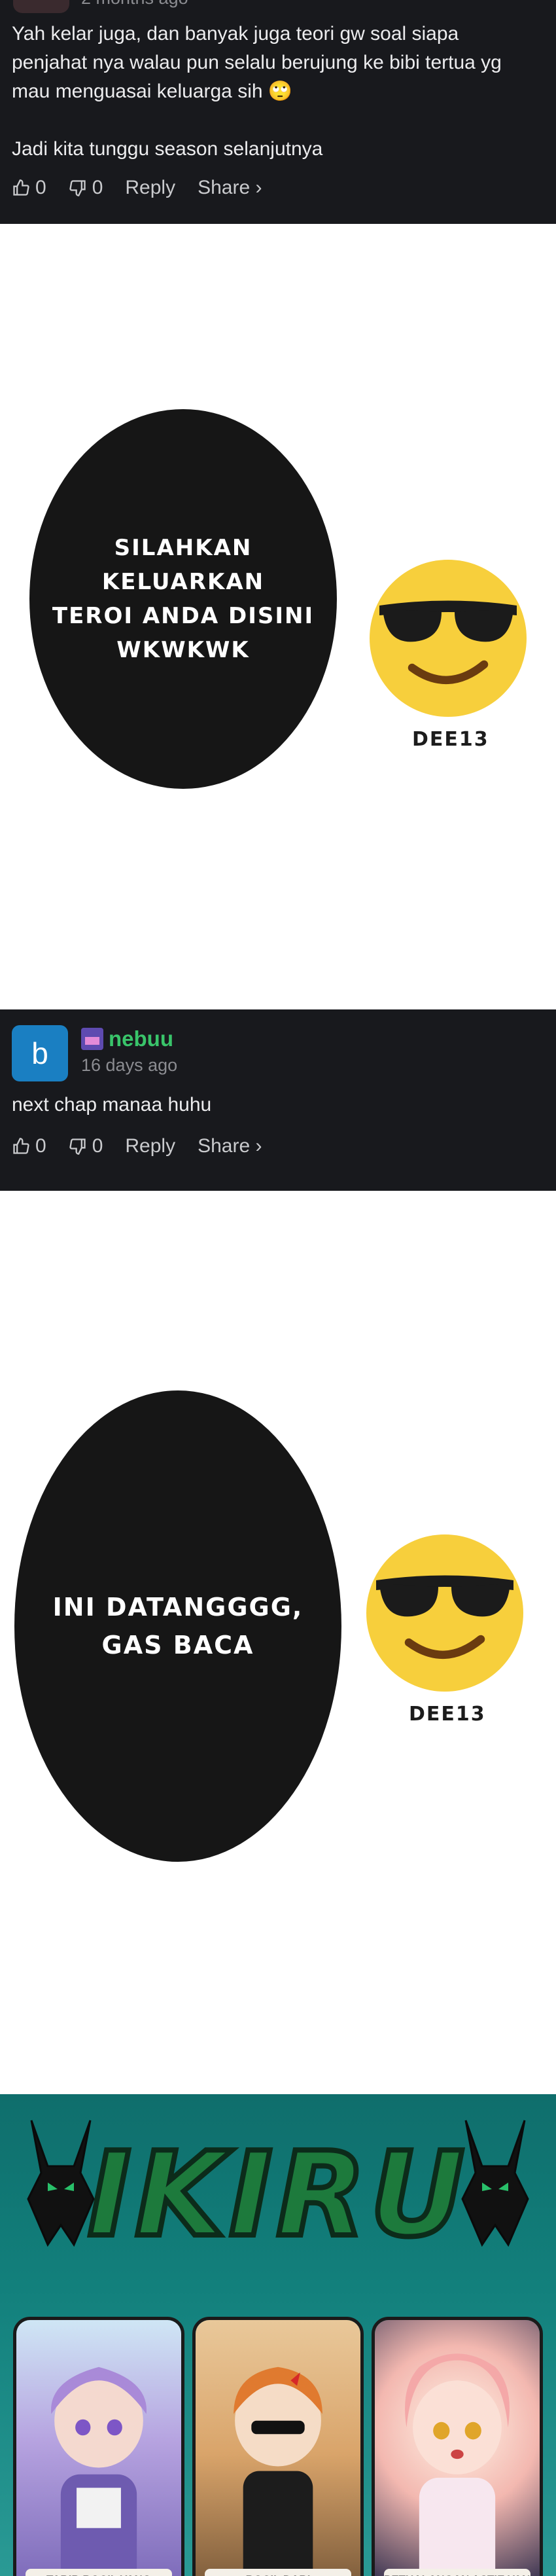  I want to click on card-title: BOCIL DARI, so click(278, 2572).